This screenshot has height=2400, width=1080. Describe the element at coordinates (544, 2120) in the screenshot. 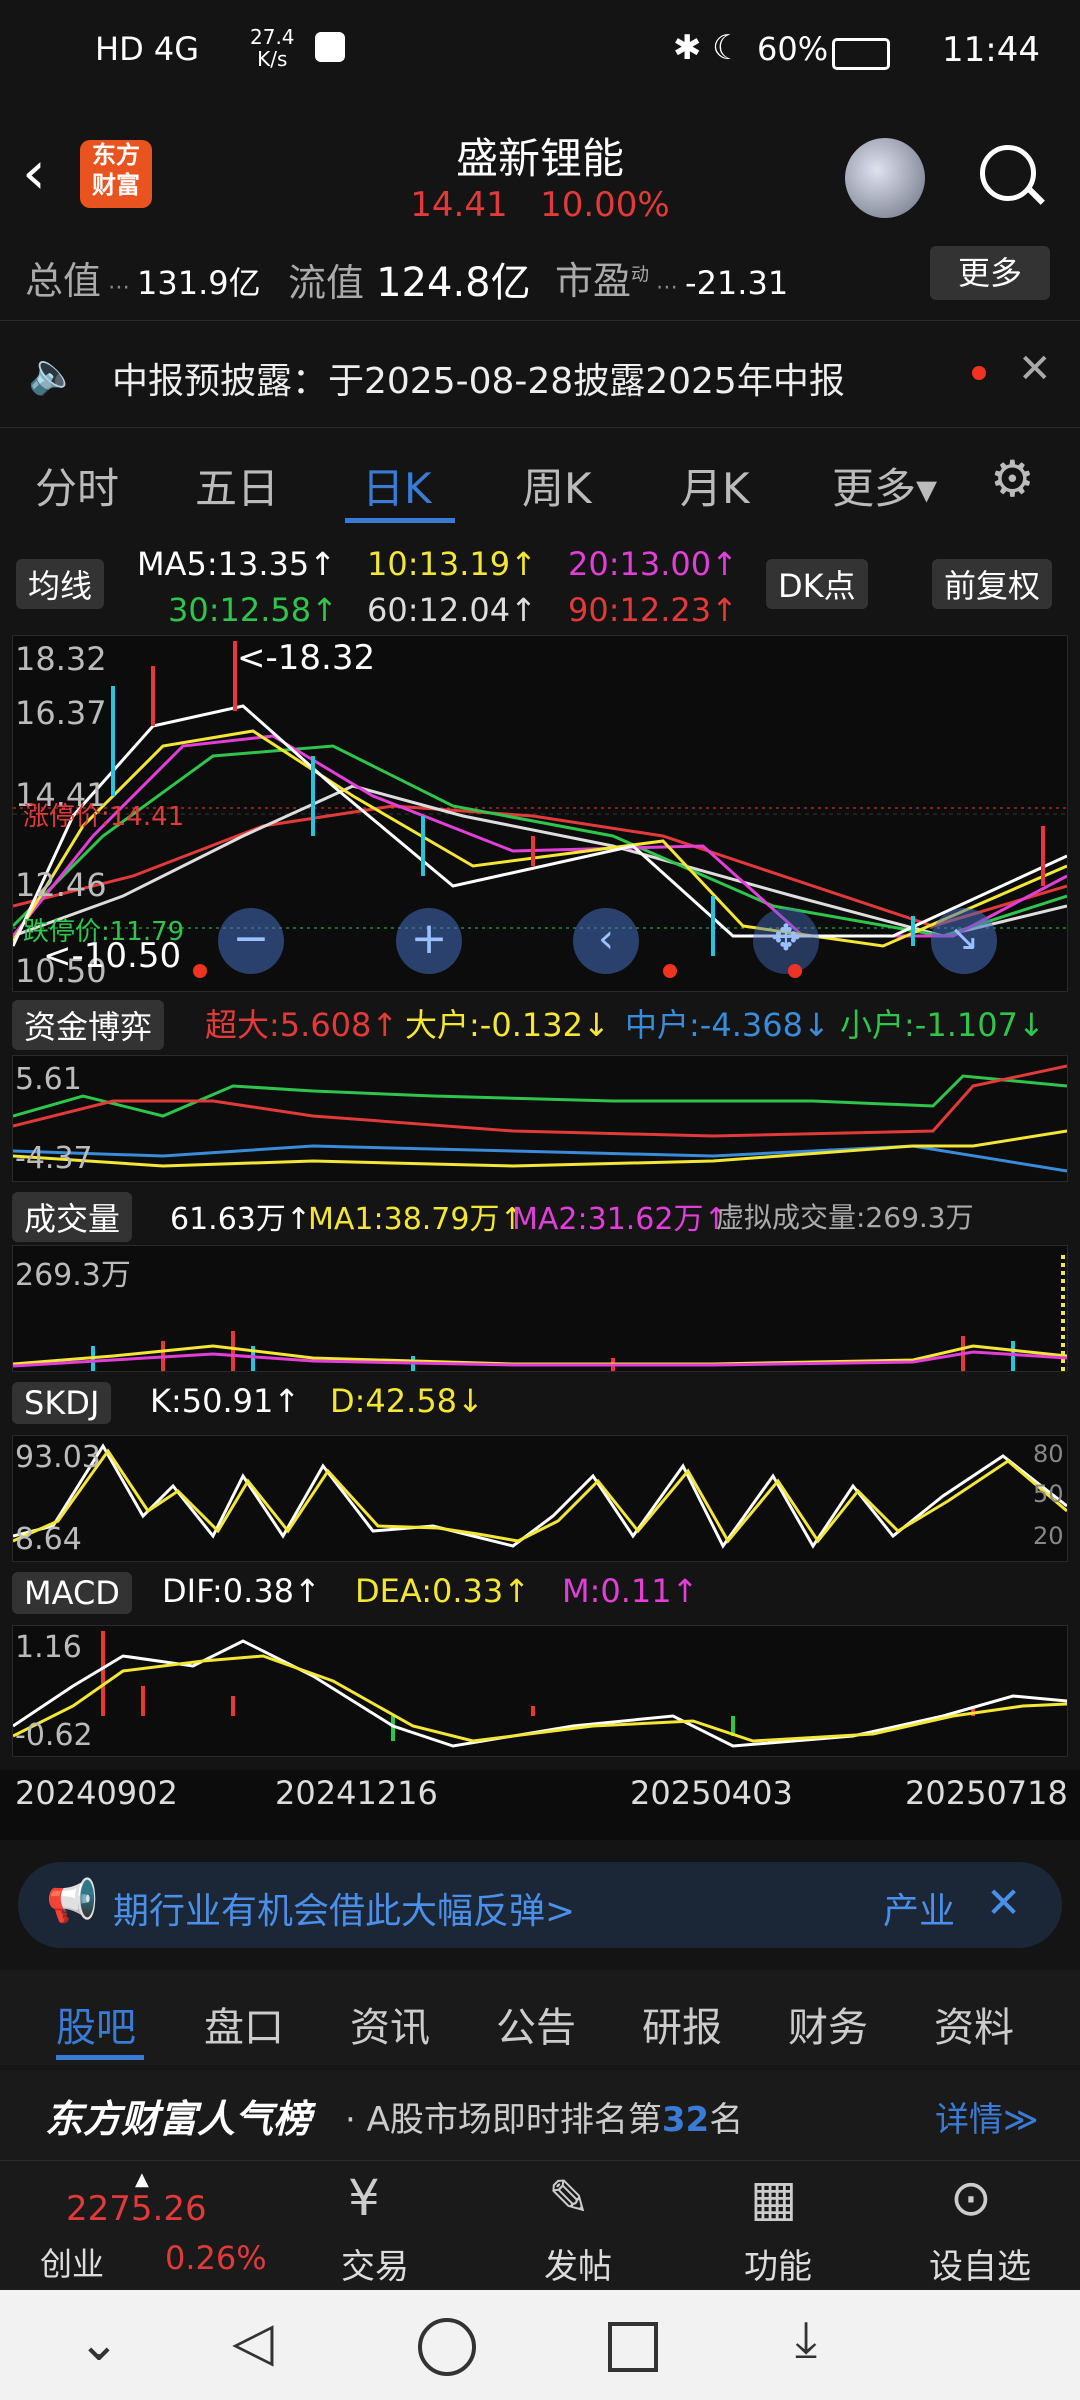

I see `rank-text: · A股市场即时排名第32名` at that location.